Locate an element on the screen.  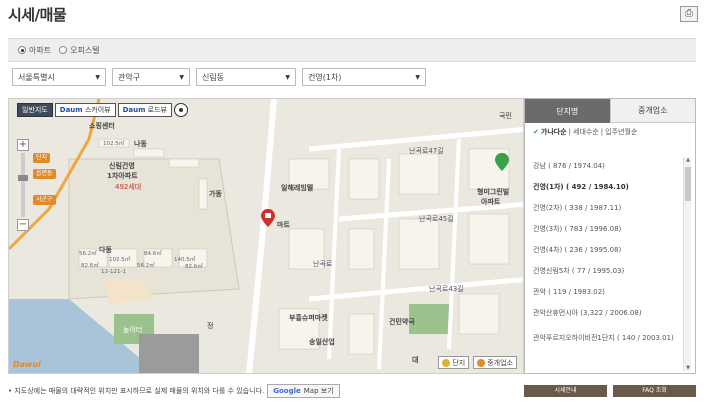
radio-selected-icon is located at coordinates (22, 50).